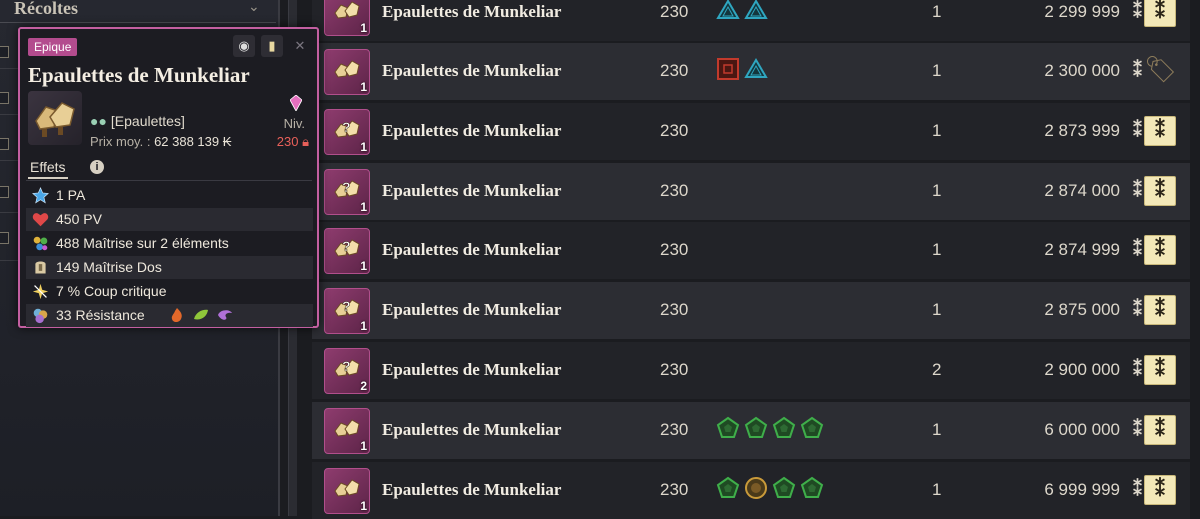 This screenshot has height=519, width=1200. What do you see at coordinates (1082, 190) in the screenshot?
I see `price: 2 874 000` at bounding box center [1082, 190].